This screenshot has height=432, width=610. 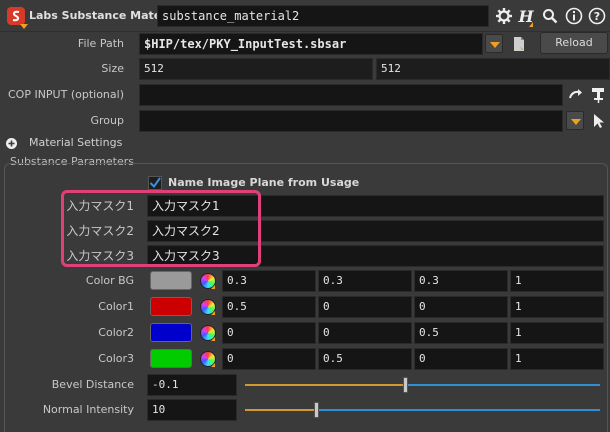 I want to click on color1-swatch, so click(x=171, y=306).